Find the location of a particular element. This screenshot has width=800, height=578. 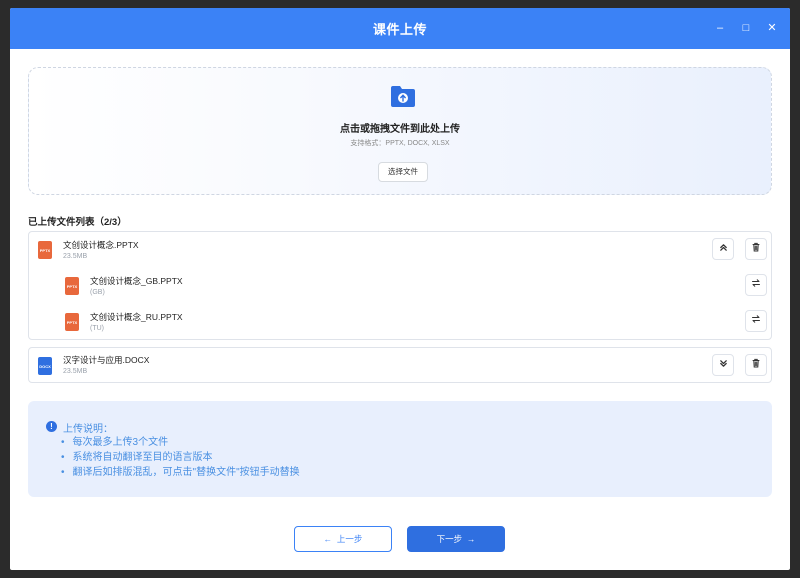

select-file-button: 选择文件 is located at coordinates (403, 172).